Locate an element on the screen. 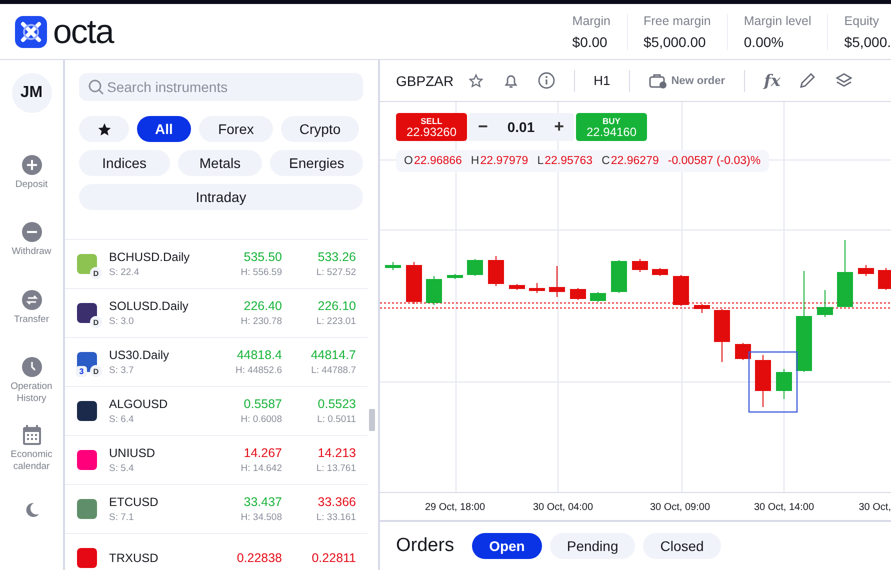 The image size is (891, 570). rail-label: Deposit is located at coordinates (32, 184).